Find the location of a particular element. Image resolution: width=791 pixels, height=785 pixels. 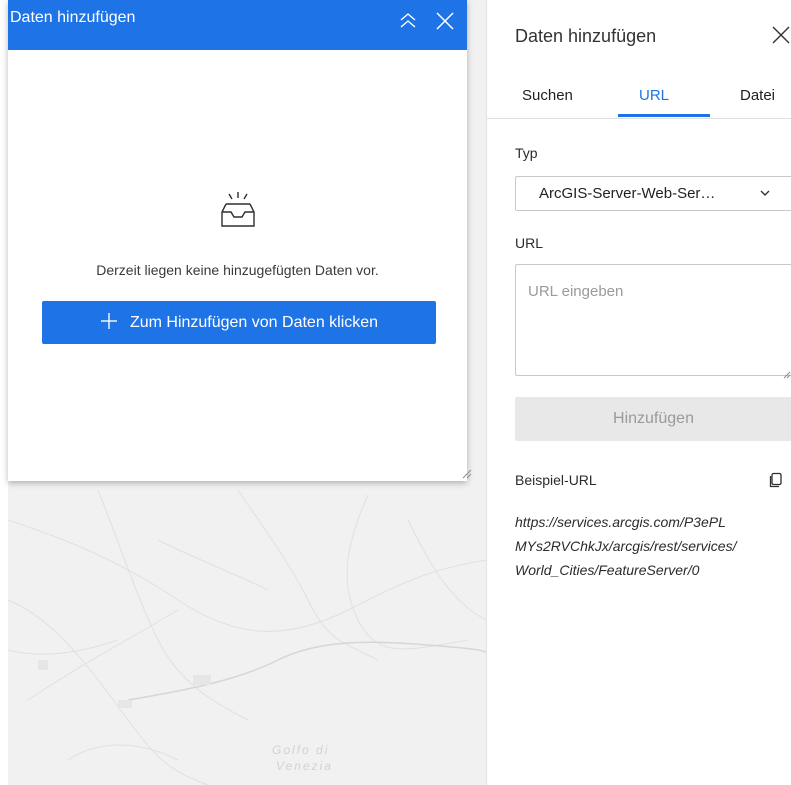

url-input is located at coordinates (653, 320).